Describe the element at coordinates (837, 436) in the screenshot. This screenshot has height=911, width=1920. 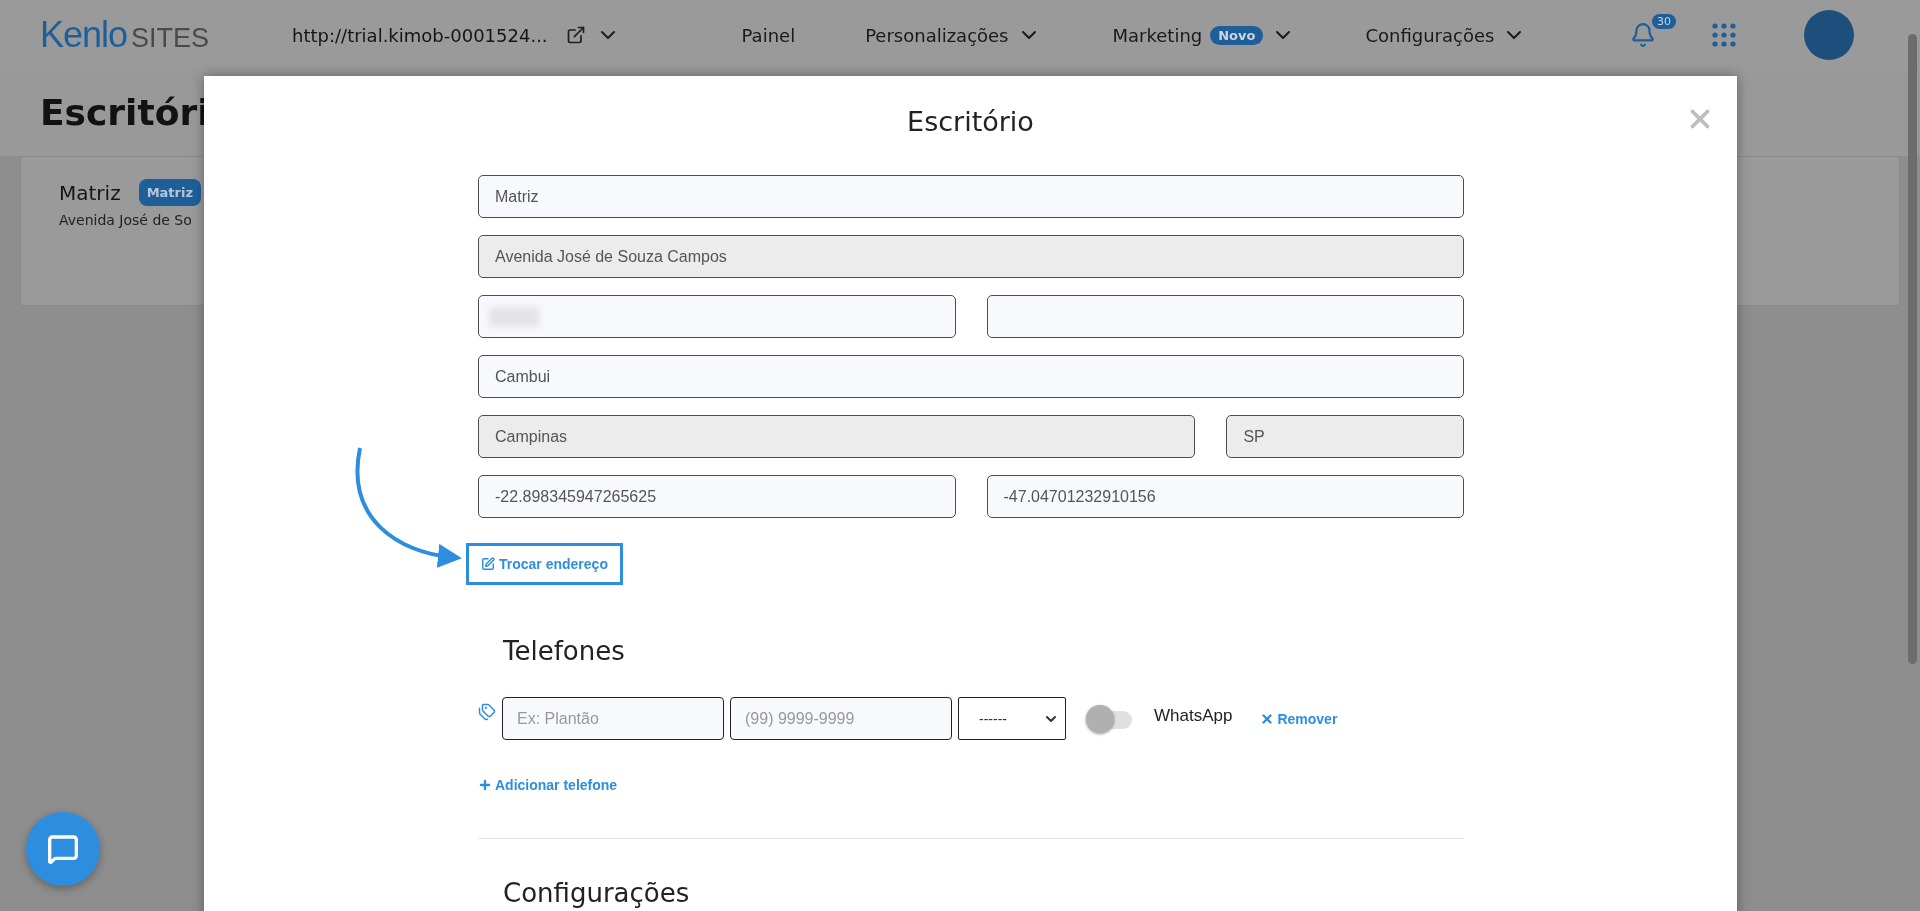
I see `readonly-field: Campinas` at that location.